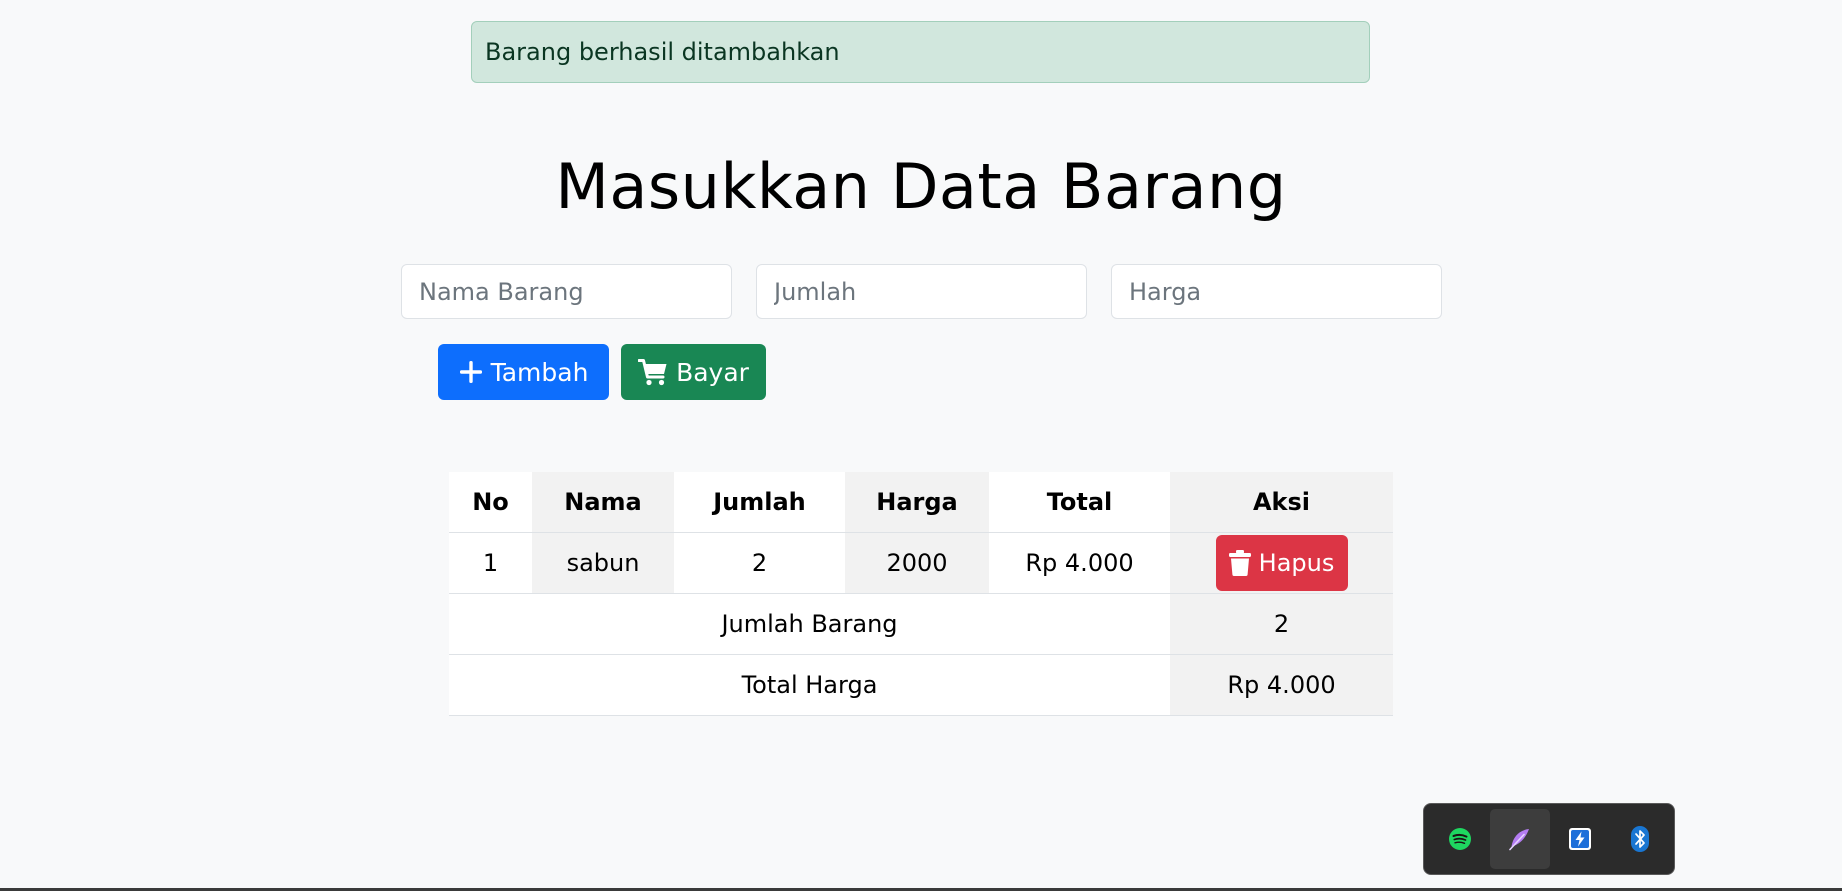 This screenshot has height=891, width=1842. What do you see at coordinates (759, 502) in the screenshot?
I see `header-jumlah: Jumlah` at bounding box center [759, 502].